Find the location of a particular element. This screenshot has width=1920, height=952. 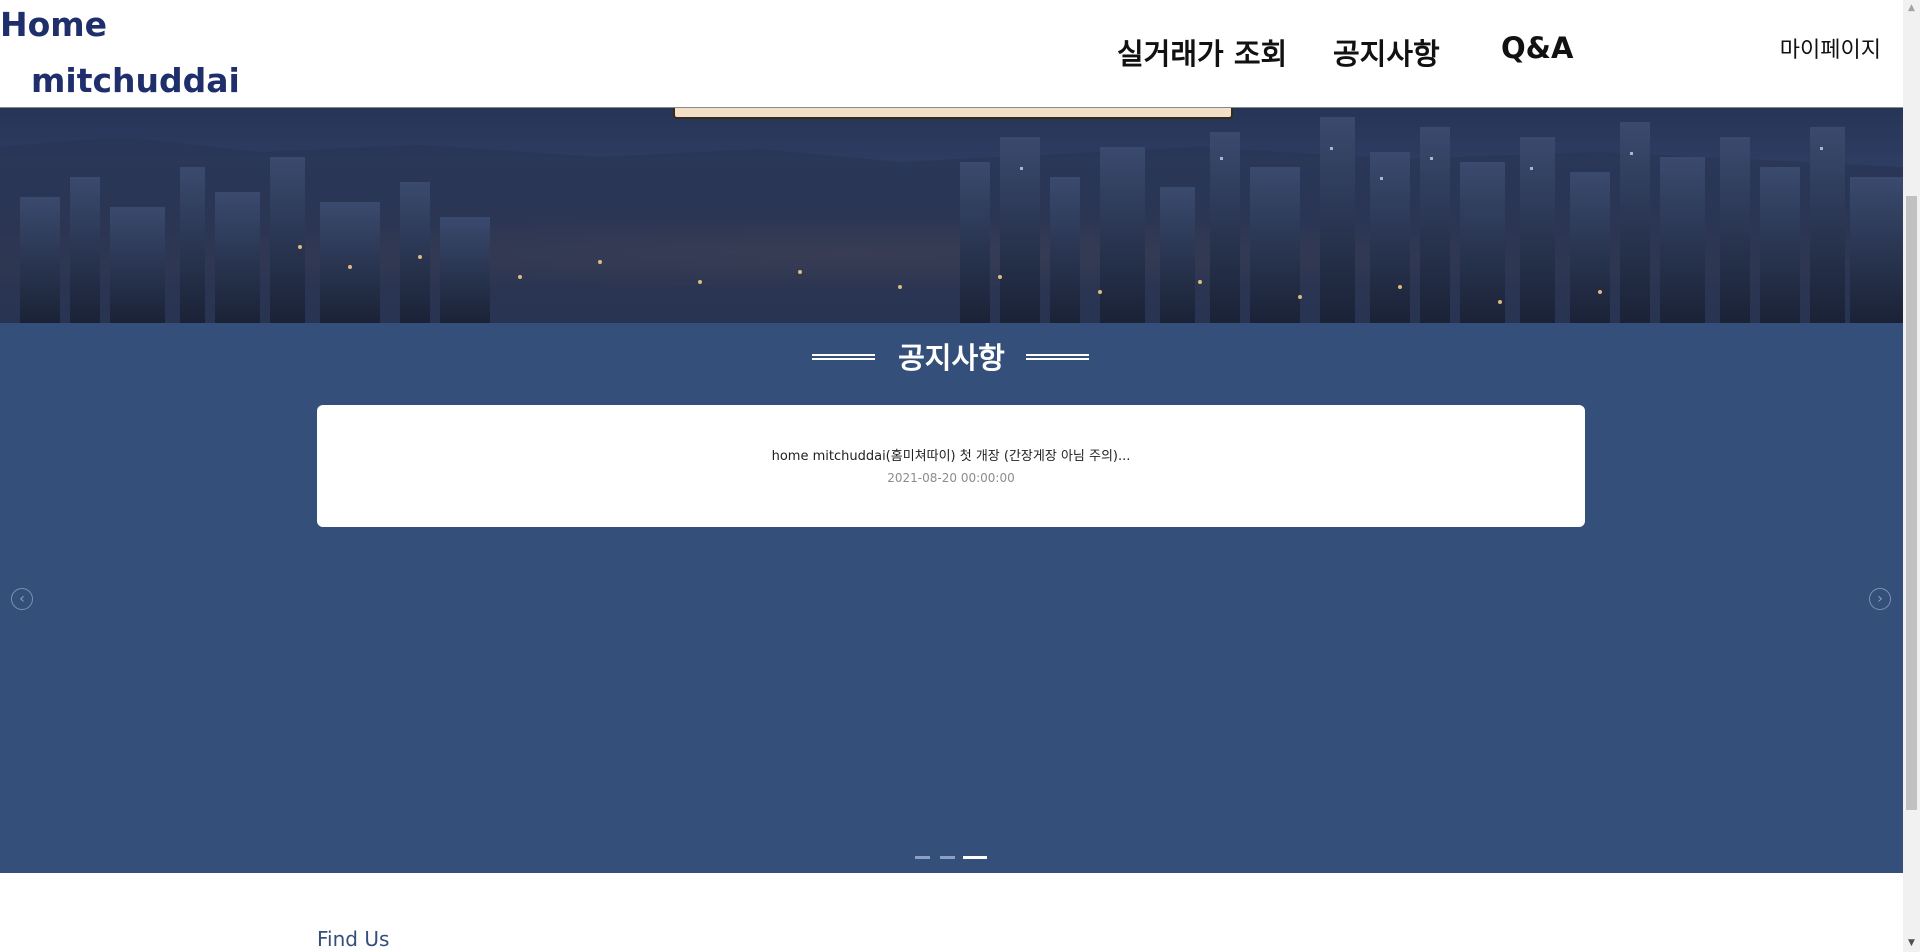

scroll-down-arrow-icon: ▼ is located at coordinates (1911, 943).